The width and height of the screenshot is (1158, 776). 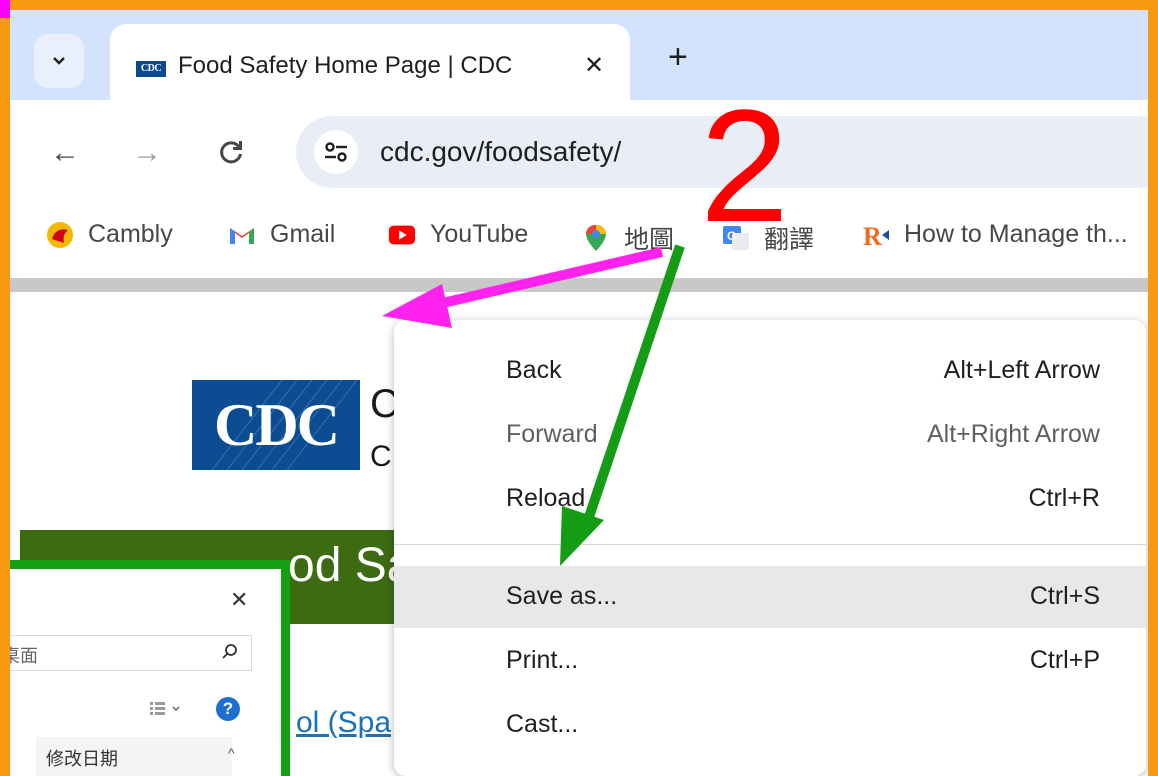 What do you see at coordinates (402, 235) in the screenshot?
I see `youtube-icon` at bounding box center [402, 235].